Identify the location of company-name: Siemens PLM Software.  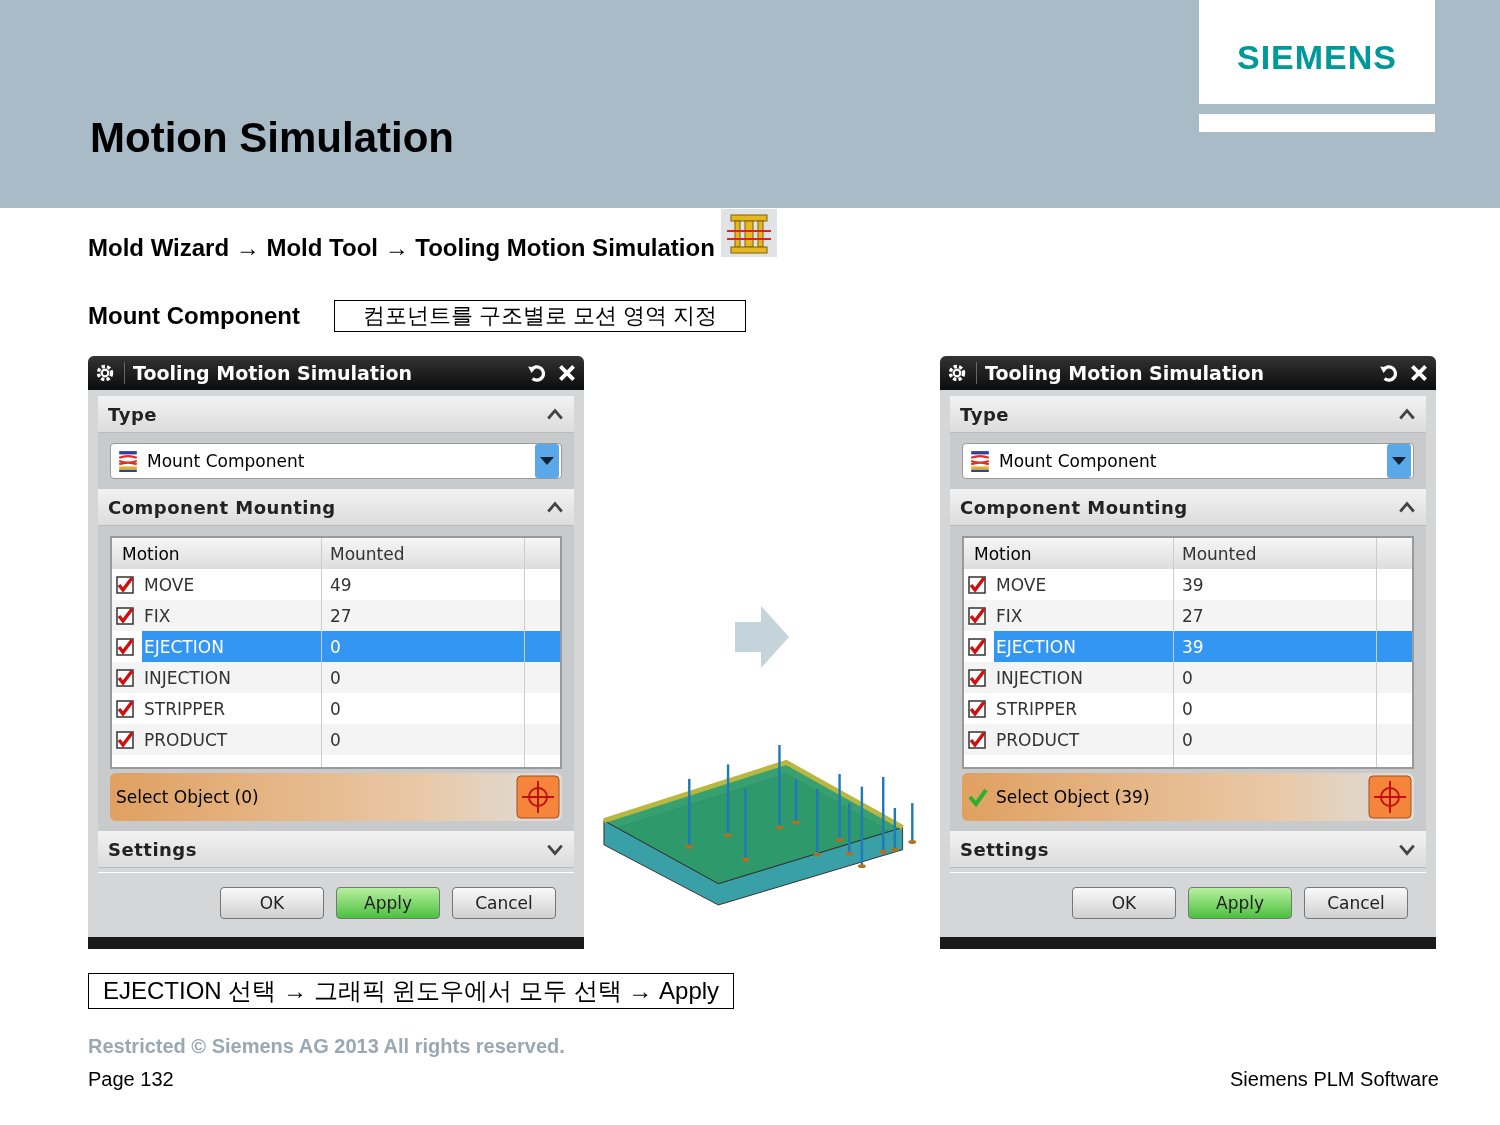
(1334, 1079).